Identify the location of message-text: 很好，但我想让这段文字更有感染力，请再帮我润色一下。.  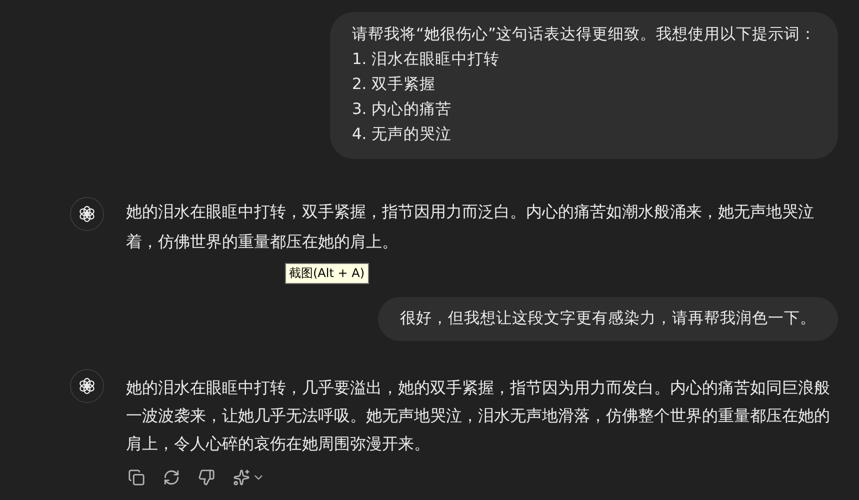
(608, 318).